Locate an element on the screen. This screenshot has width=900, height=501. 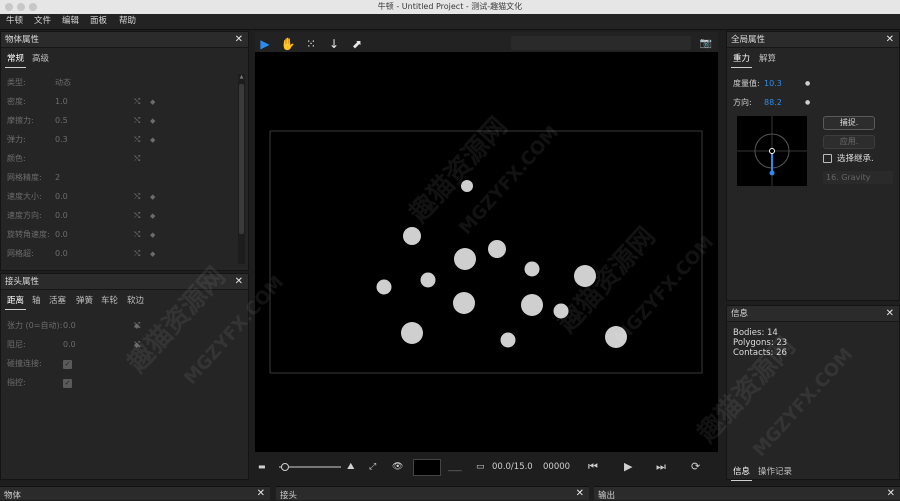
close-window-icon is located at coordinates (9, 7).